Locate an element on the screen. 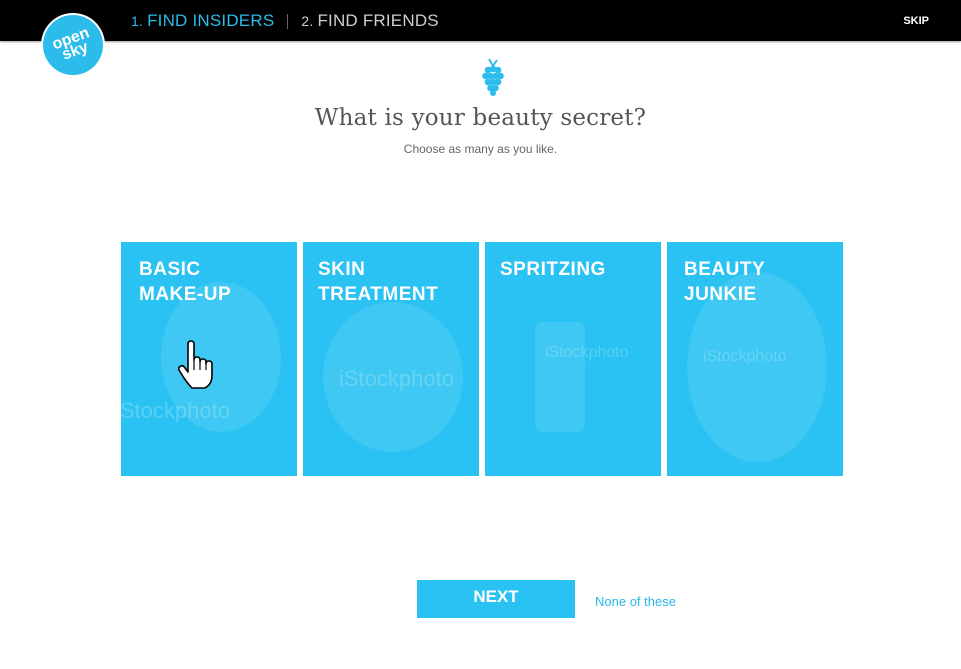  tile-spritzing: iStockphoto SPRITZING is located at coordinates (573, 359).